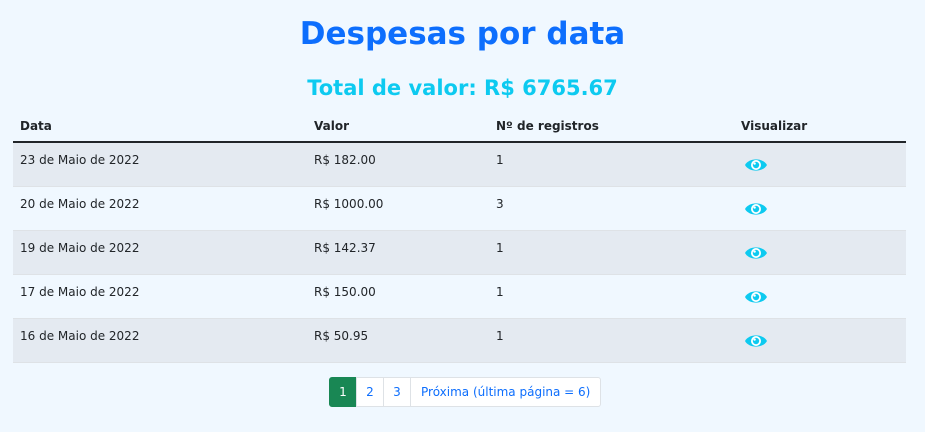 The image size is (925, 432). I want to click on row-date: 19 de Maio de 2022, so click(160, 252).